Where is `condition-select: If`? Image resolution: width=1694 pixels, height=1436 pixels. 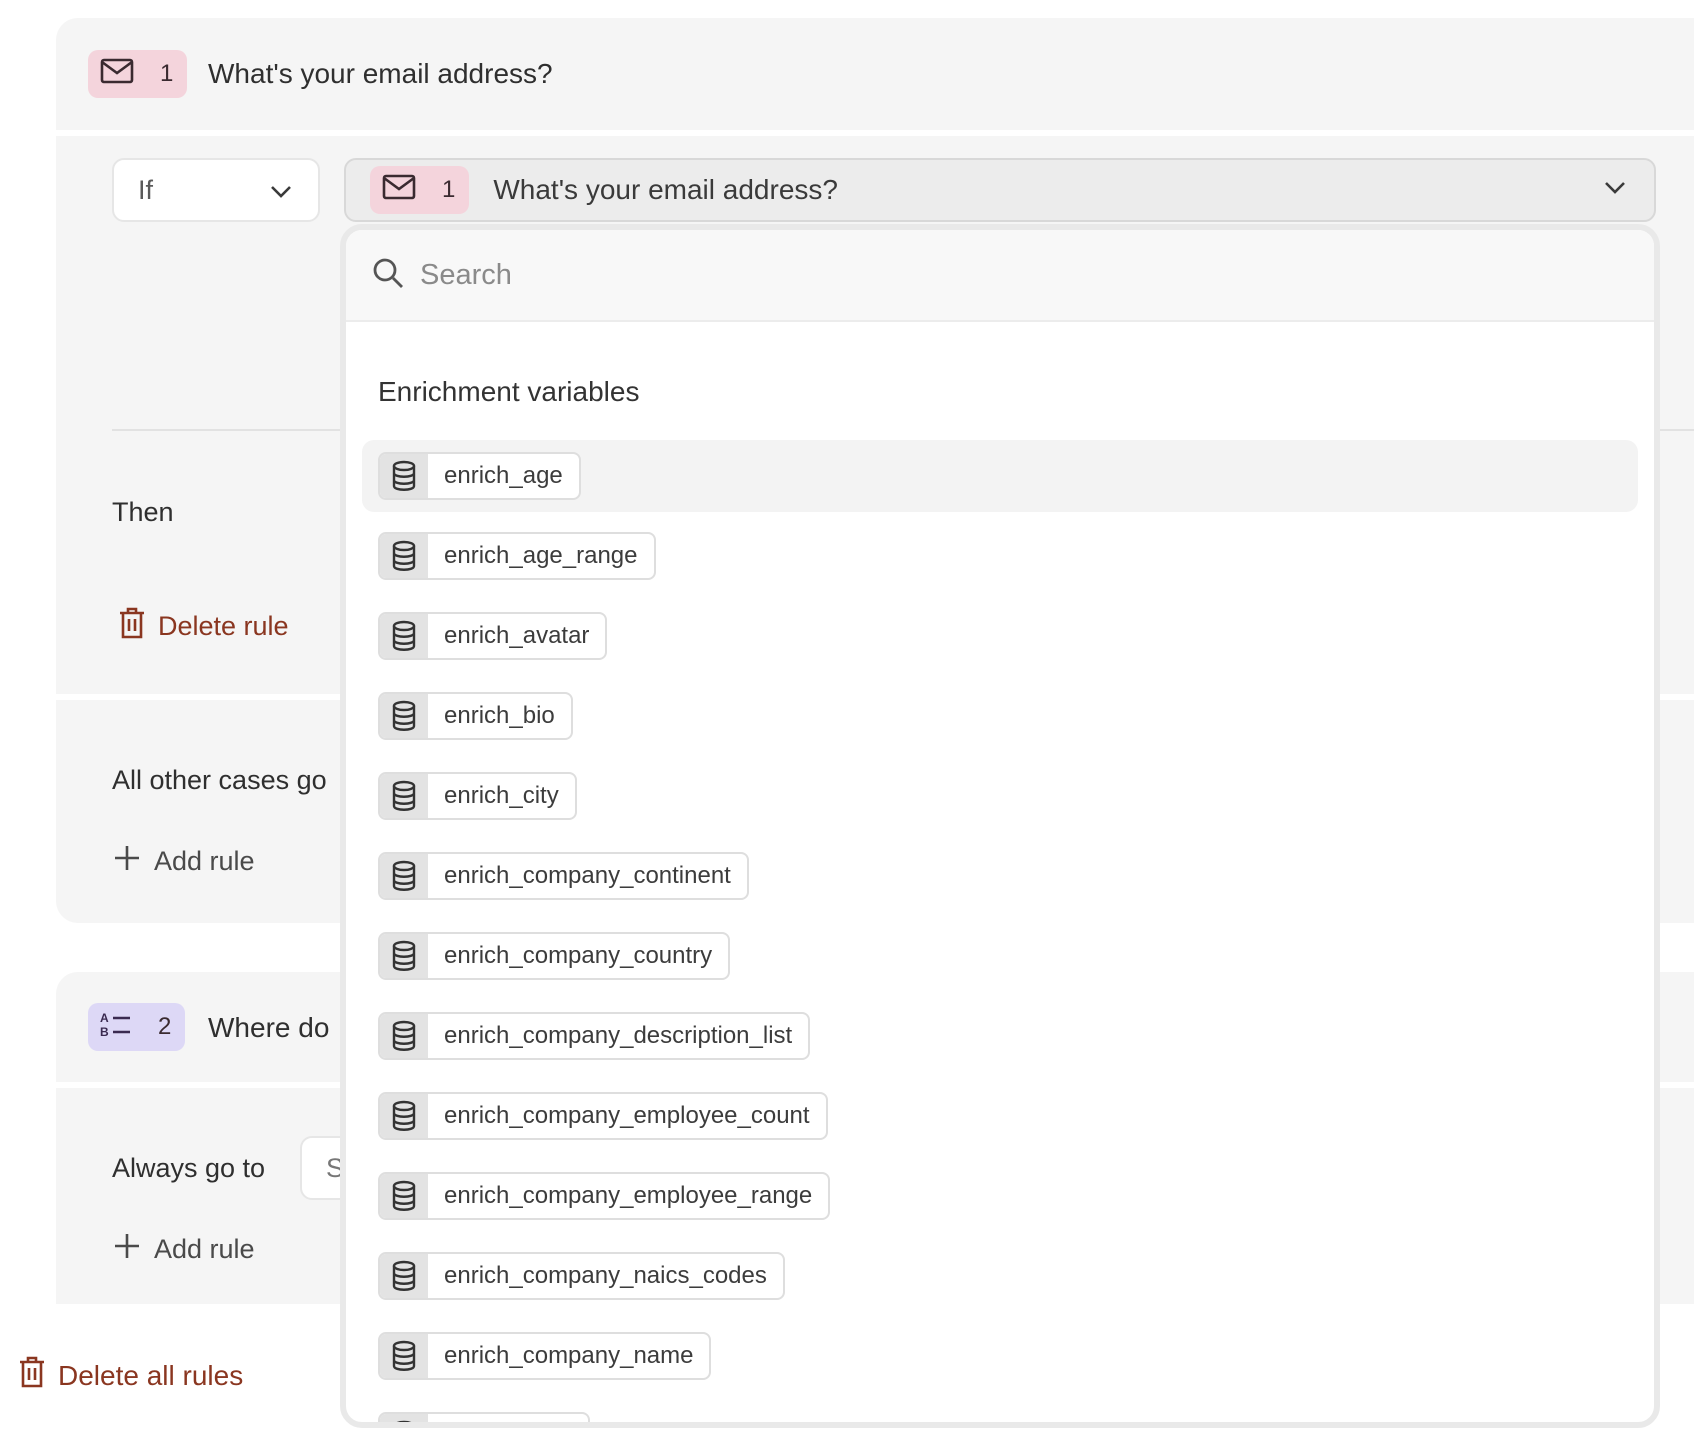 condition-select: If is located at coordinates (216, 190).